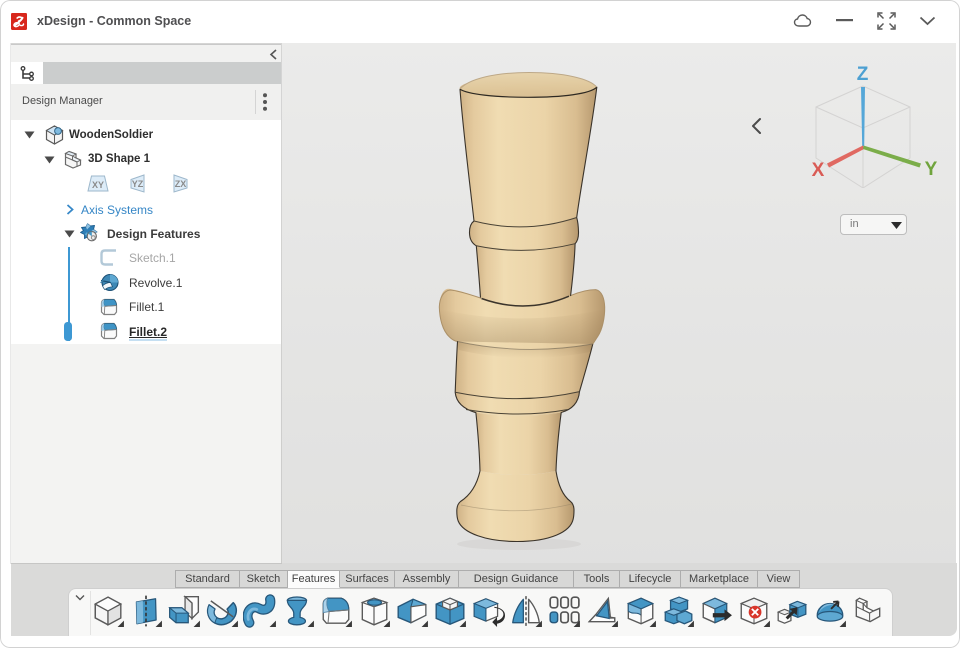  What do you see at coordinates (818, 170) in the screenshot?
I see `svg-text: X` at bounding box center [818, 170].